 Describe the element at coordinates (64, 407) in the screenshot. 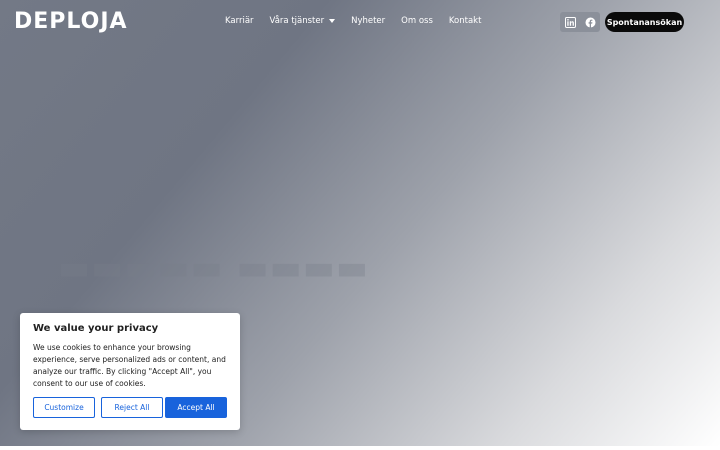

I see `customize-button: Customize` at that location.